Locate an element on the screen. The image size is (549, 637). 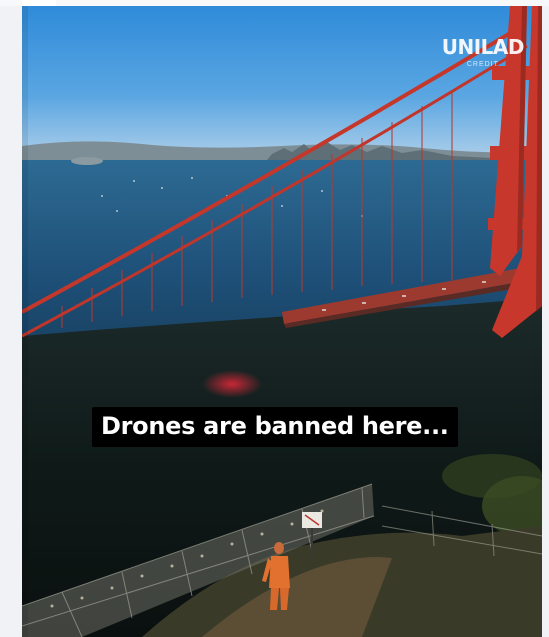
watermark-brand: UNILAD is located at coordinates (483, 47).